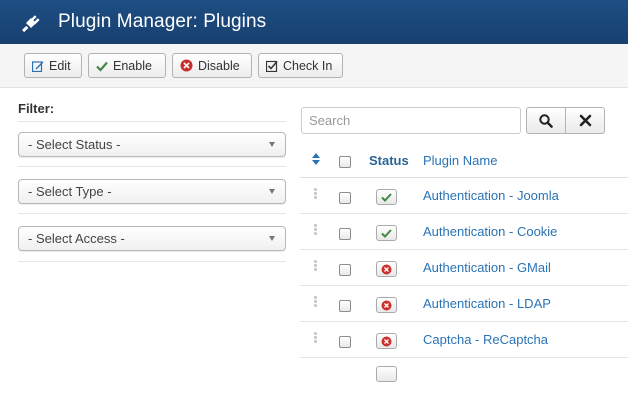  What do you see at coordinates (152, 238) in the screenshot?
I see `select-access-dropdown: - Select Access -` at bounding box center [152, 238].